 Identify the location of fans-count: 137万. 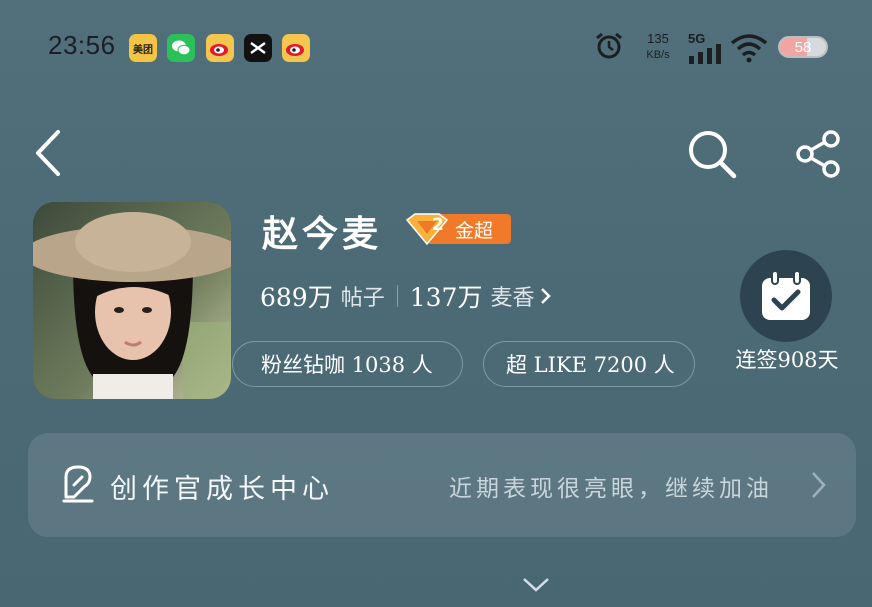
(446, 296).